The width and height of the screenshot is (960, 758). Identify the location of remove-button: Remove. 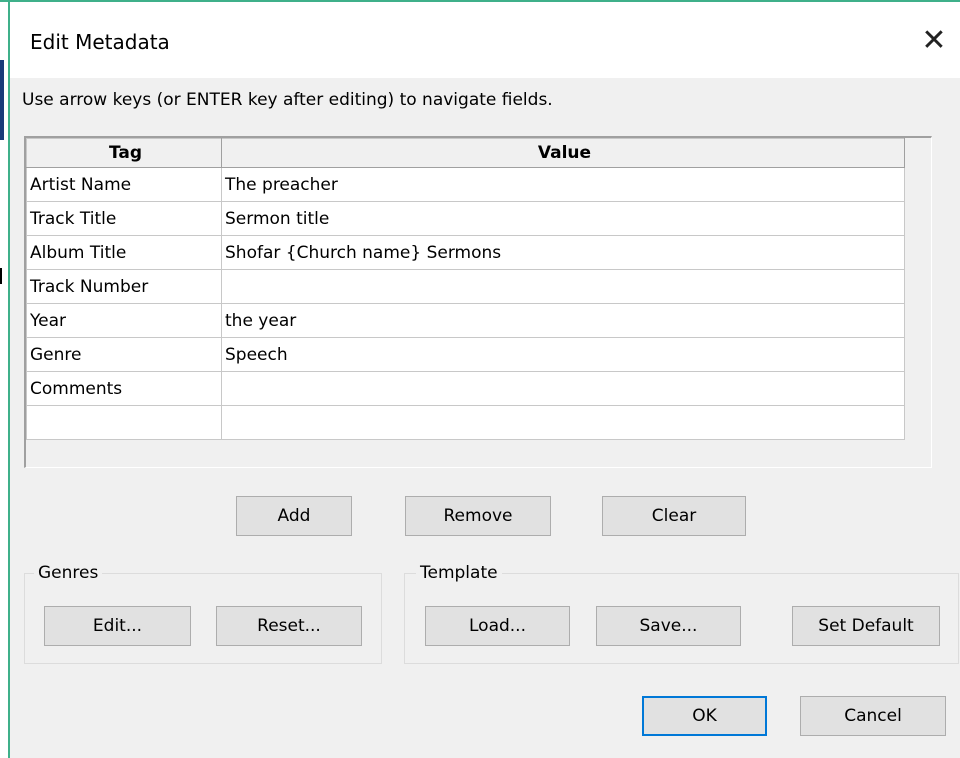
(478, 516).